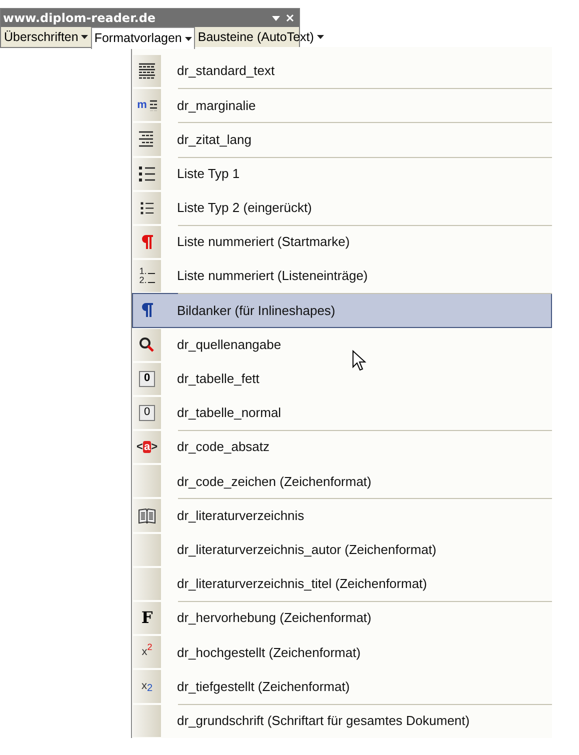 The height and width of the screenshot is (755, 579). Describe the element at coordinates (260, 37) in the screenshot. I see `toolbar-menu-button: Bausteine (AutoText)` at that location.